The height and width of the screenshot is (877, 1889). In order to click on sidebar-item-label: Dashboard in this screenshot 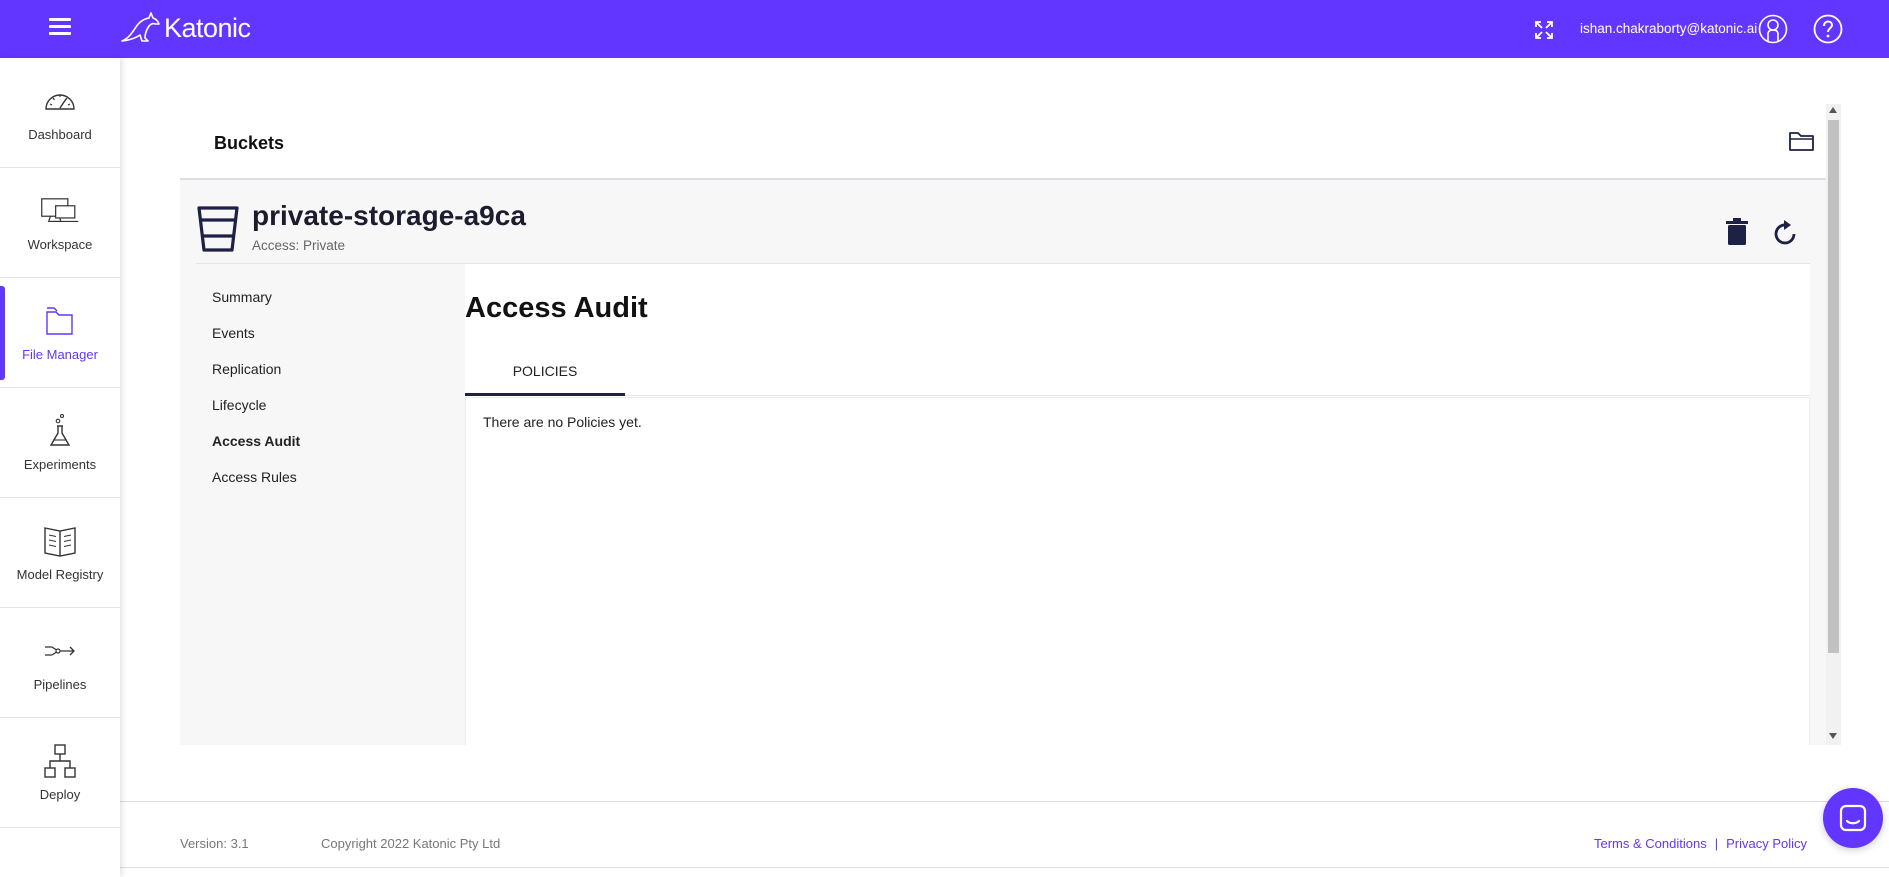, I will do `click(60, 134)`.